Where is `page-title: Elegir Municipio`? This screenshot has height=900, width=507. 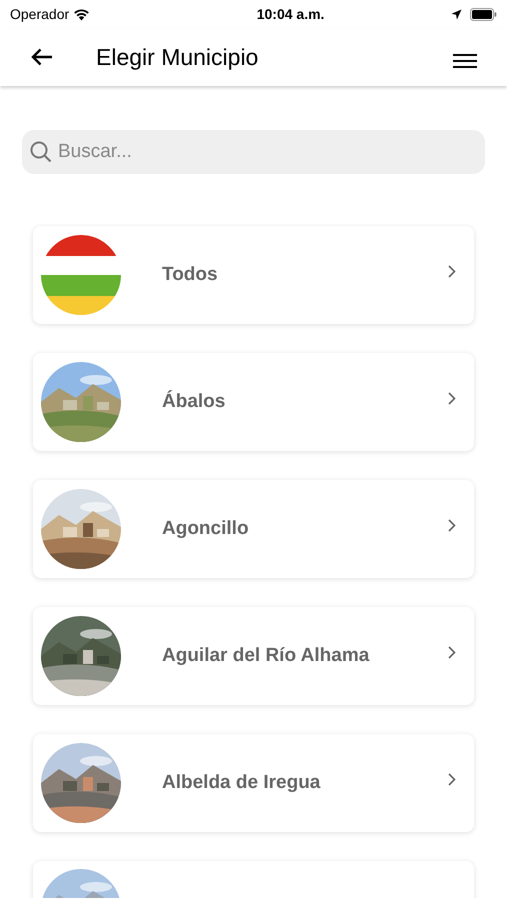 page-title: Elegir Municipio is located at coordinates (177, 57).